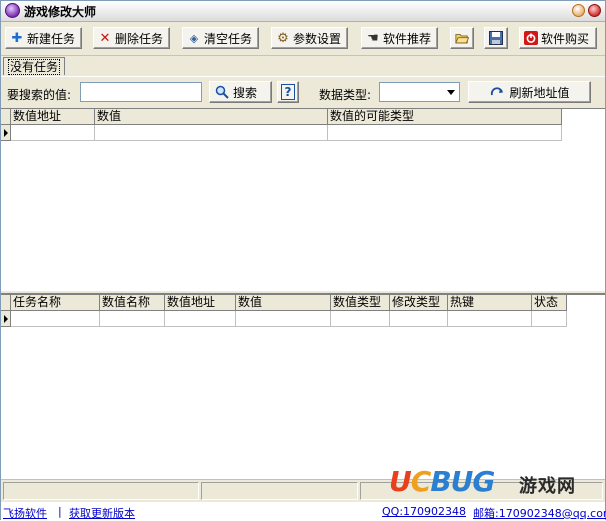 This screenshot has height=521, width=606. I want to click on tab-no-task: 没有任务, so click(34, 66).